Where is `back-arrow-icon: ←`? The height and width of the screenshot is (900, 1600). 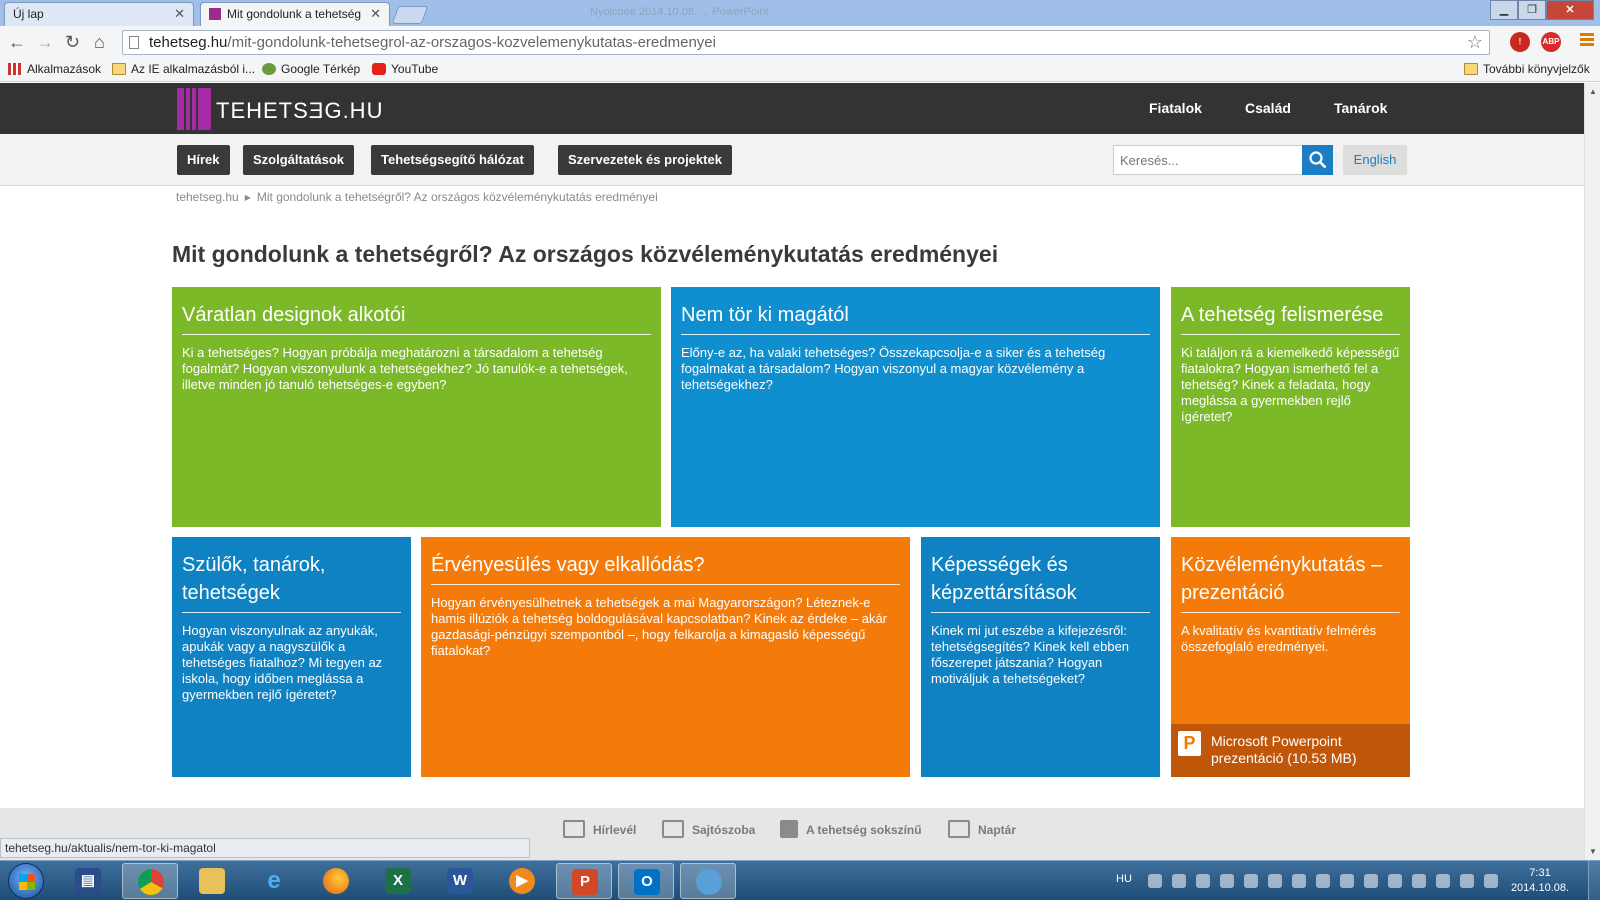 back-arrow-icon: ← is located at coordinates (17, 42).